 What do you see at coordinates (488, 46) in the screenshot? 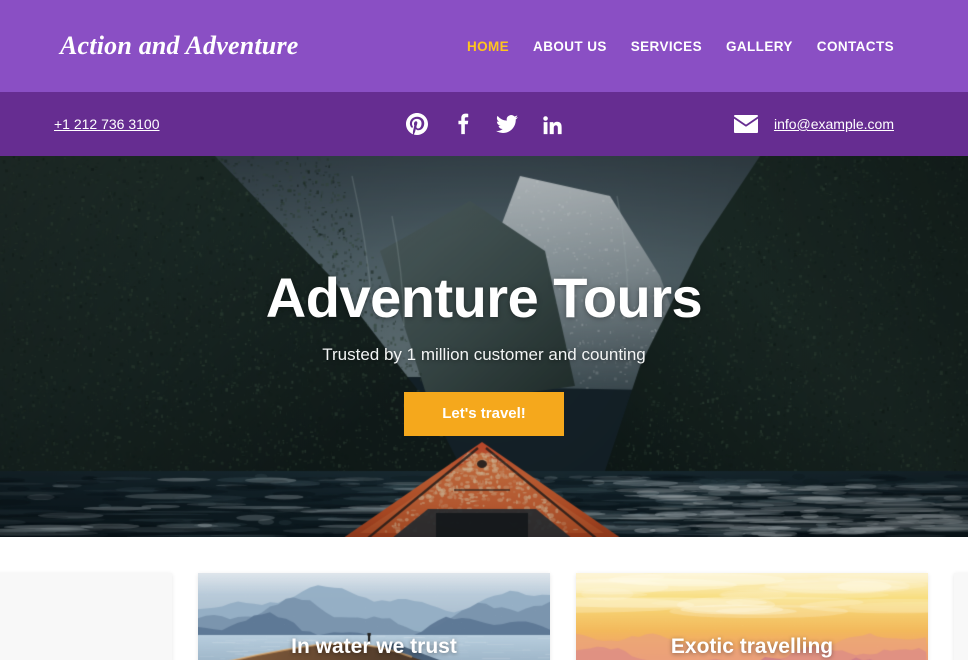
I see `nav-item-home: HOME` at bounding box center [488, 46].